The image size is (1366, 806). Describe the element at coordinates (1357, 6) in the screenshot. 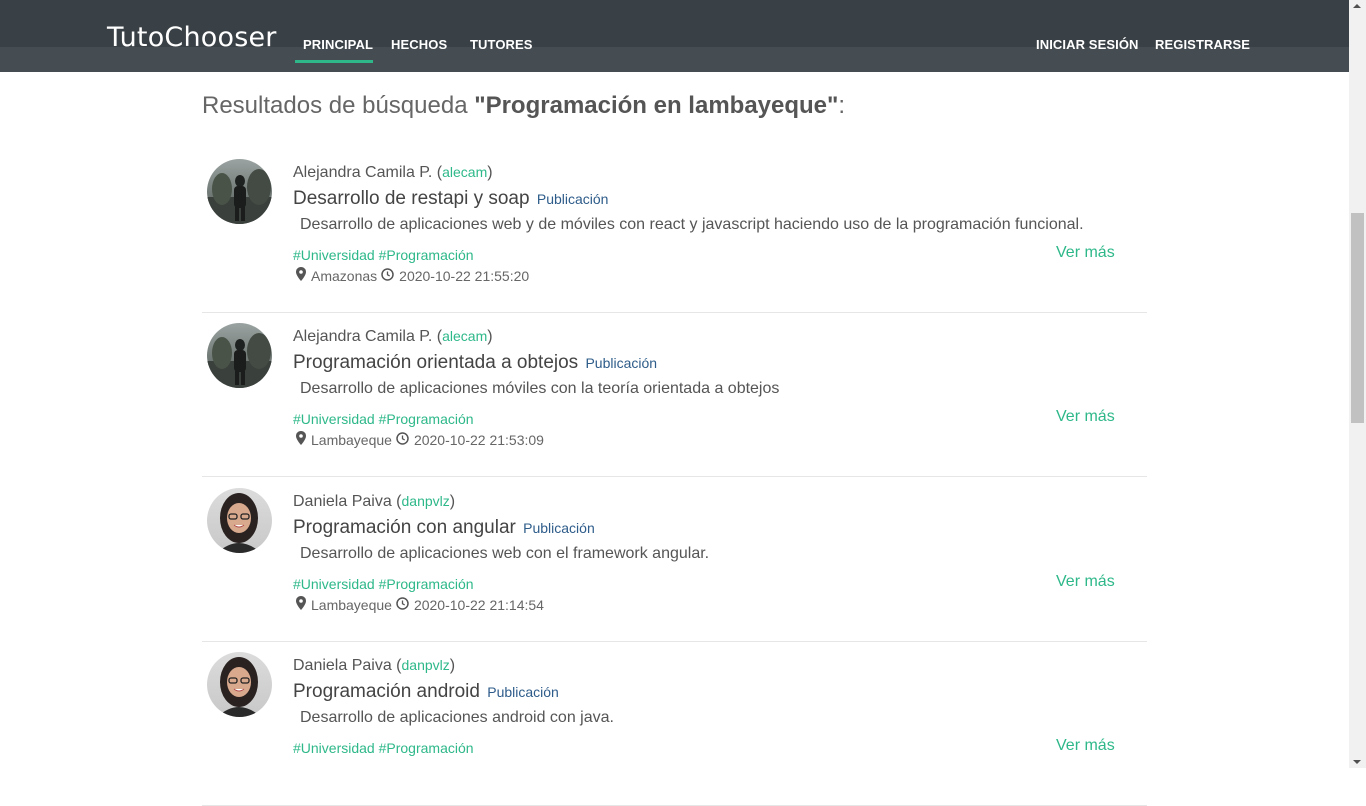

I see `scroll-up-arrow-icon` at that location.